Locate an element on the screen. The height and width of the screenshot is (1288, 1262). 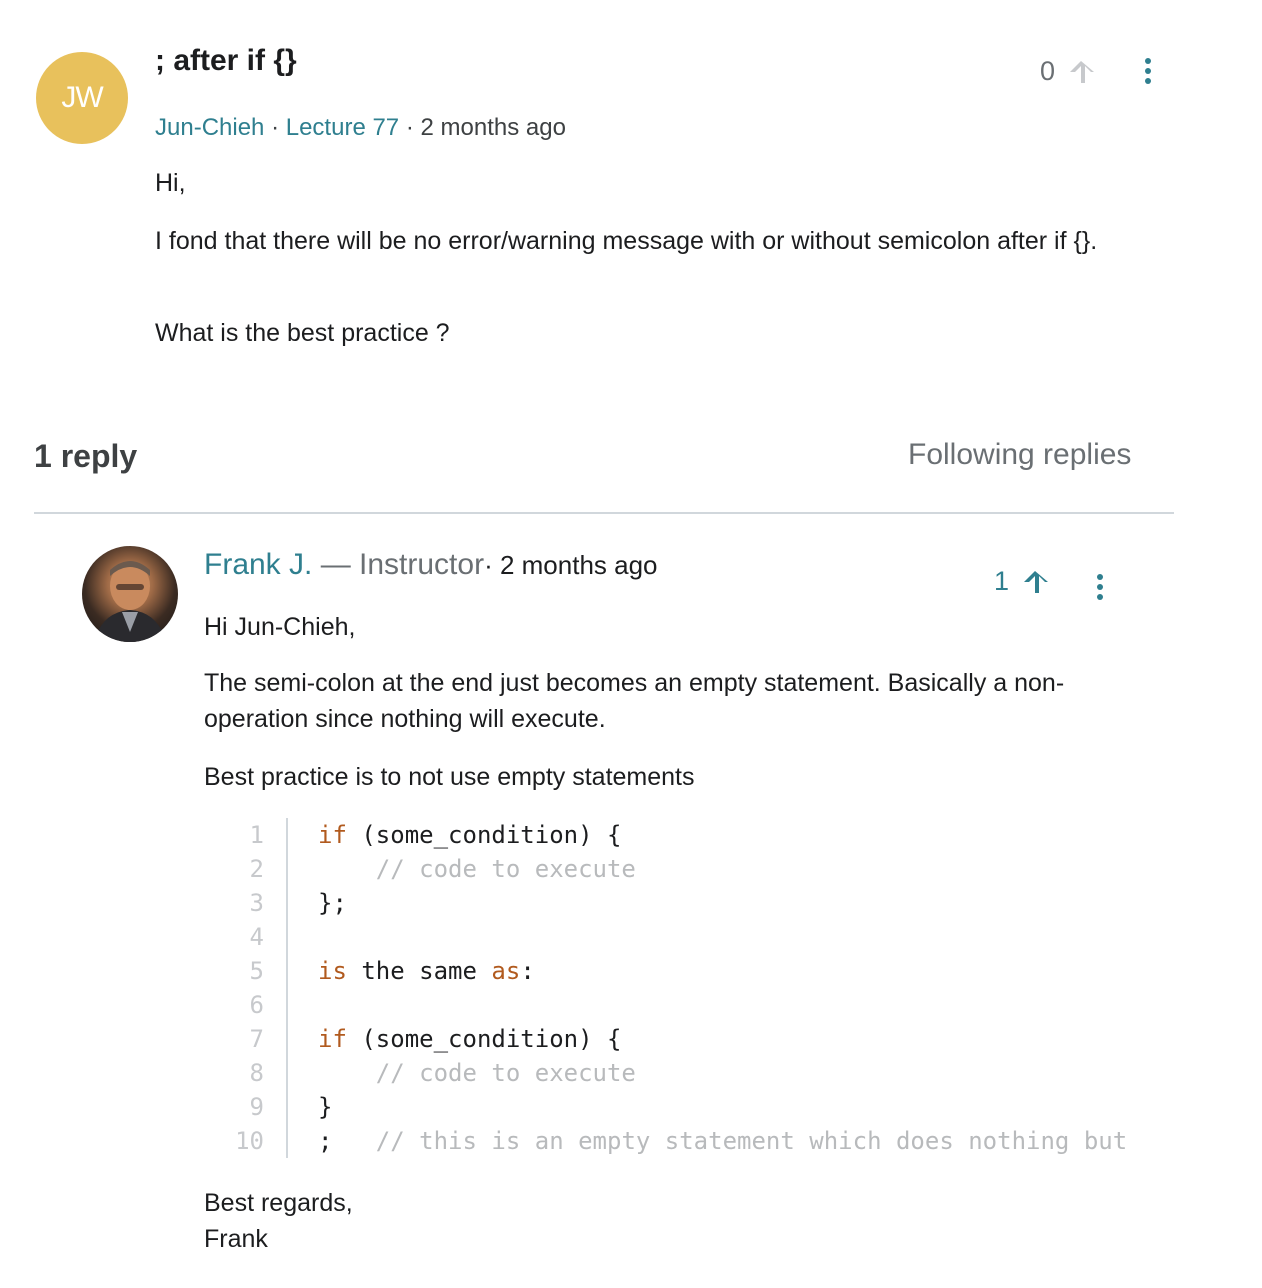
code-line: 2 // code to execute is located at coordinates (692, 869).